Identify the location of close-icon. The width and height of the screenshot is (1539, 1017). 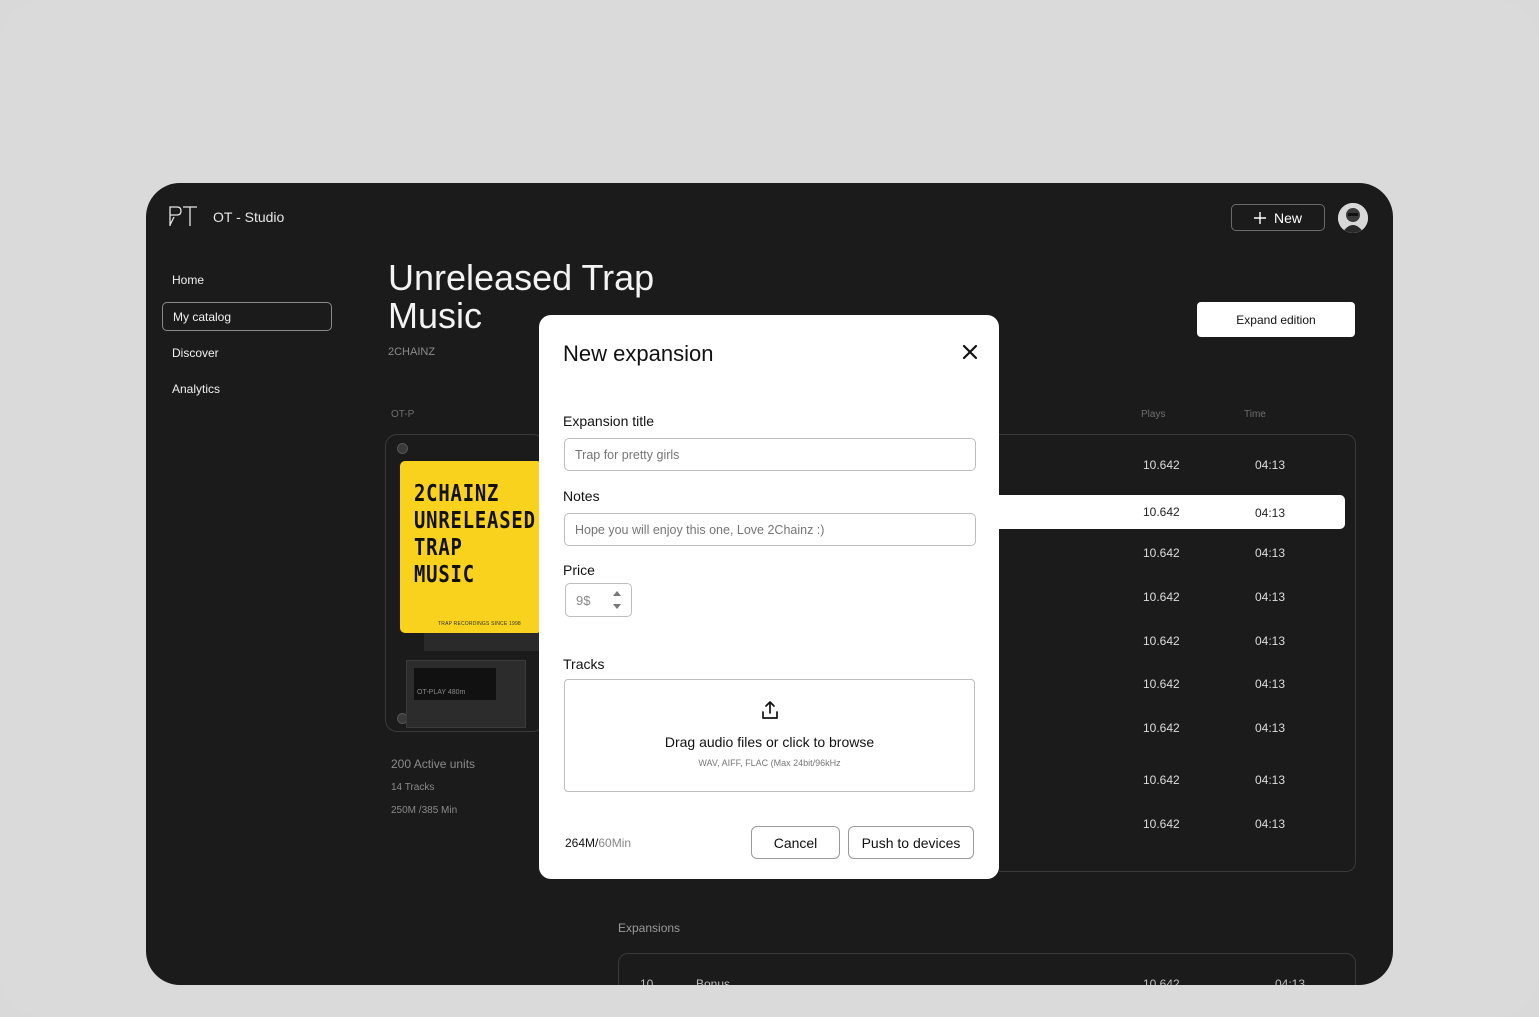
(970, 352).